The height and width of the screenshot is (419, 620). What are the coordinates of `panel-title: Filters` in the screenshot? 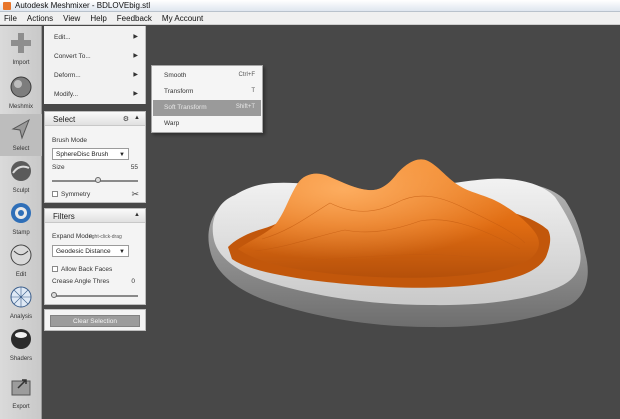 It's located at (64, 216).